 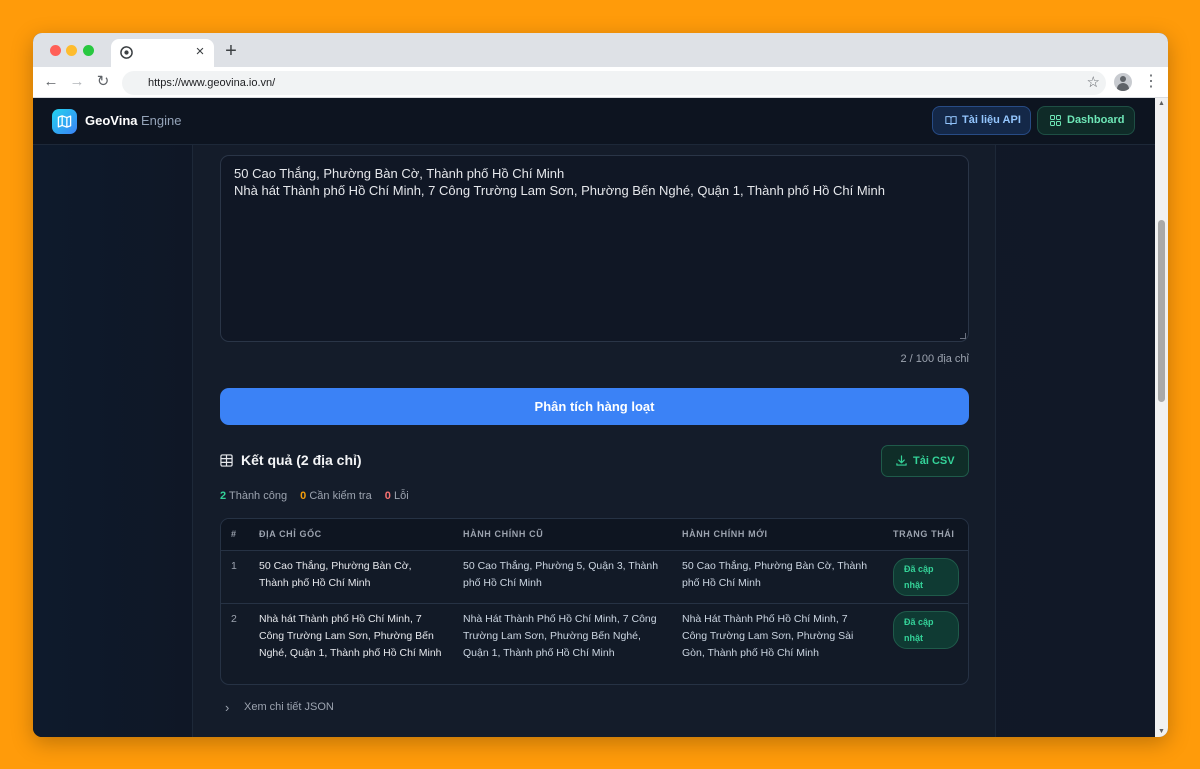 I want to click on stat-error: 0 Lỗi, so click(x=397, y=496).